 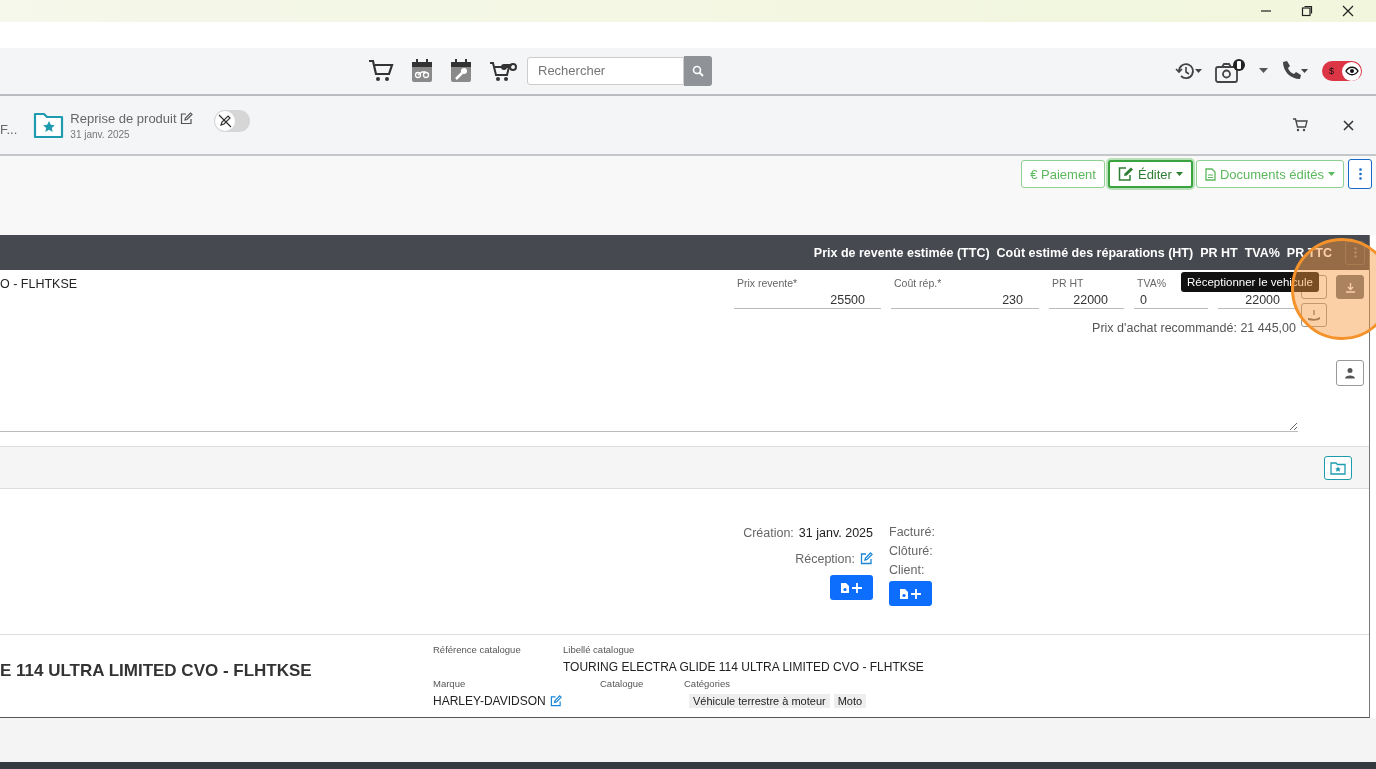 I want to click on category-tag: Véhicule terrestre à moteur, so click(x=759, y=701).